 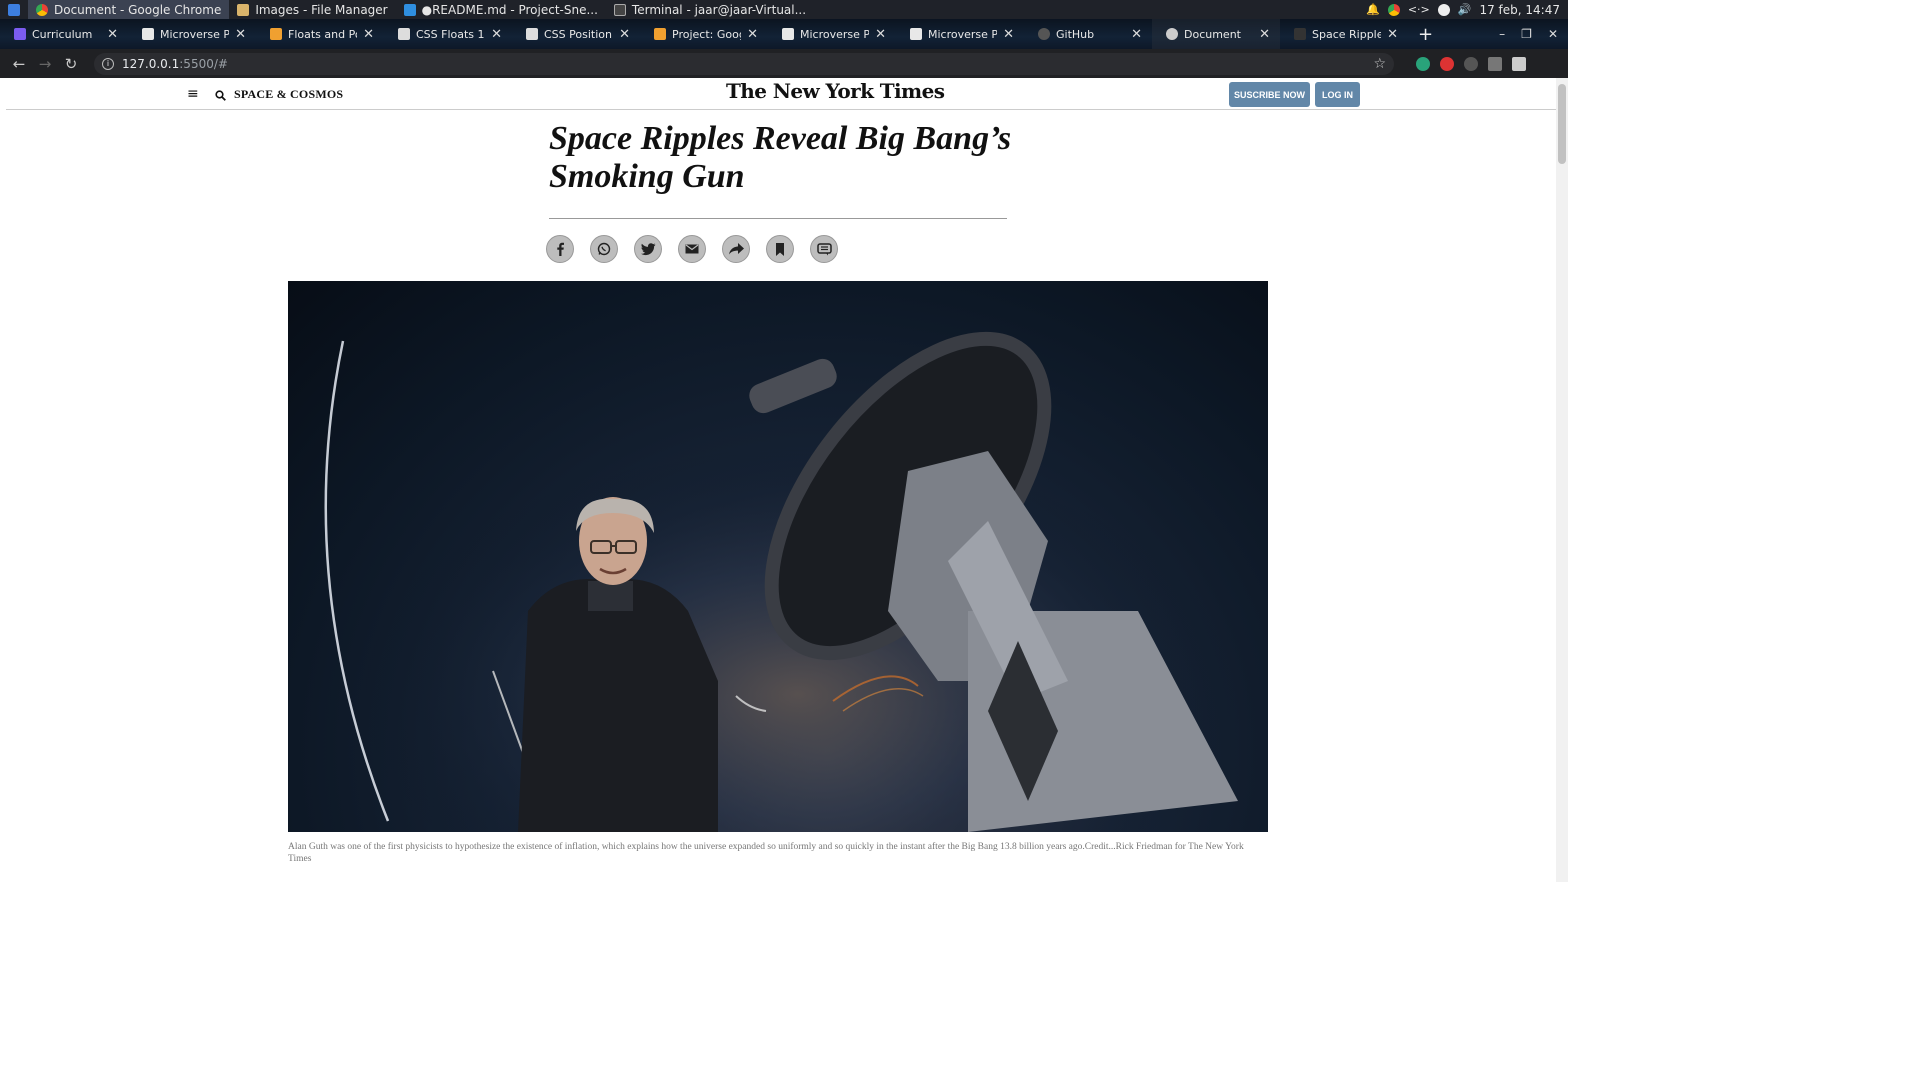 I want to click on section-title: SPACE & COSMOS, so click(x=288, y=94).